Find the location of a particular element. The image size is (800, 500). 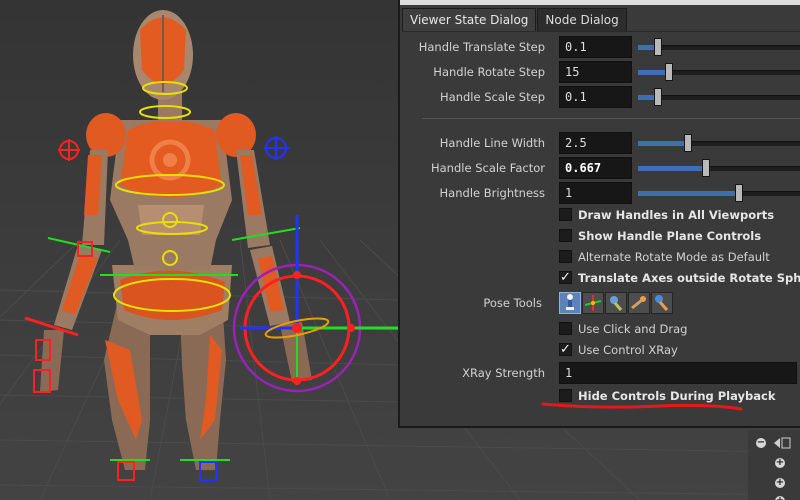

tree-panel-fragment: − + + + is located at coordinates (774, 465).